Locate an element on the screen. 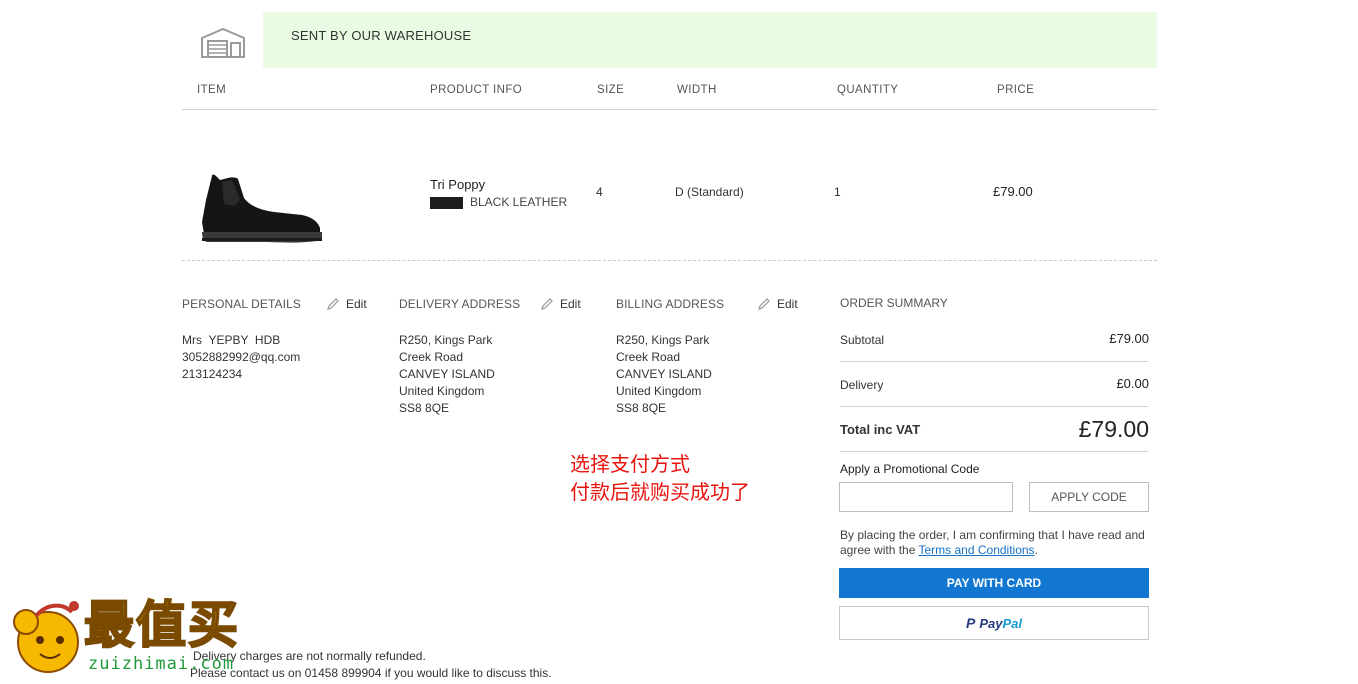 The height and width of the screenshot is (684, 1358). subtotal-value: £79.00 is located at coordinates (1129, 338).